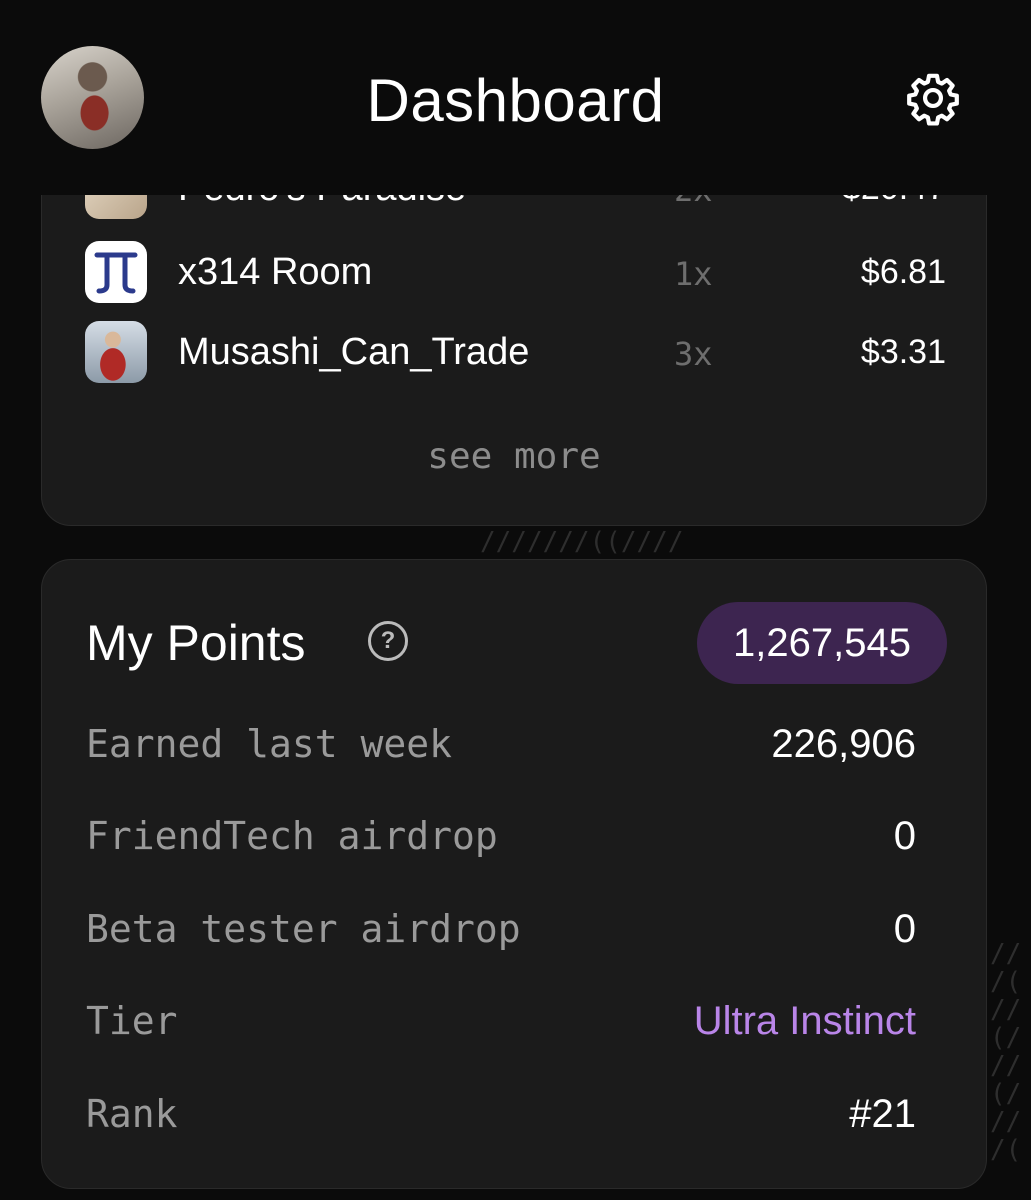  I want to click on list-item: Musashi_Can_Trade 3x $3.31, so click(514, 354).